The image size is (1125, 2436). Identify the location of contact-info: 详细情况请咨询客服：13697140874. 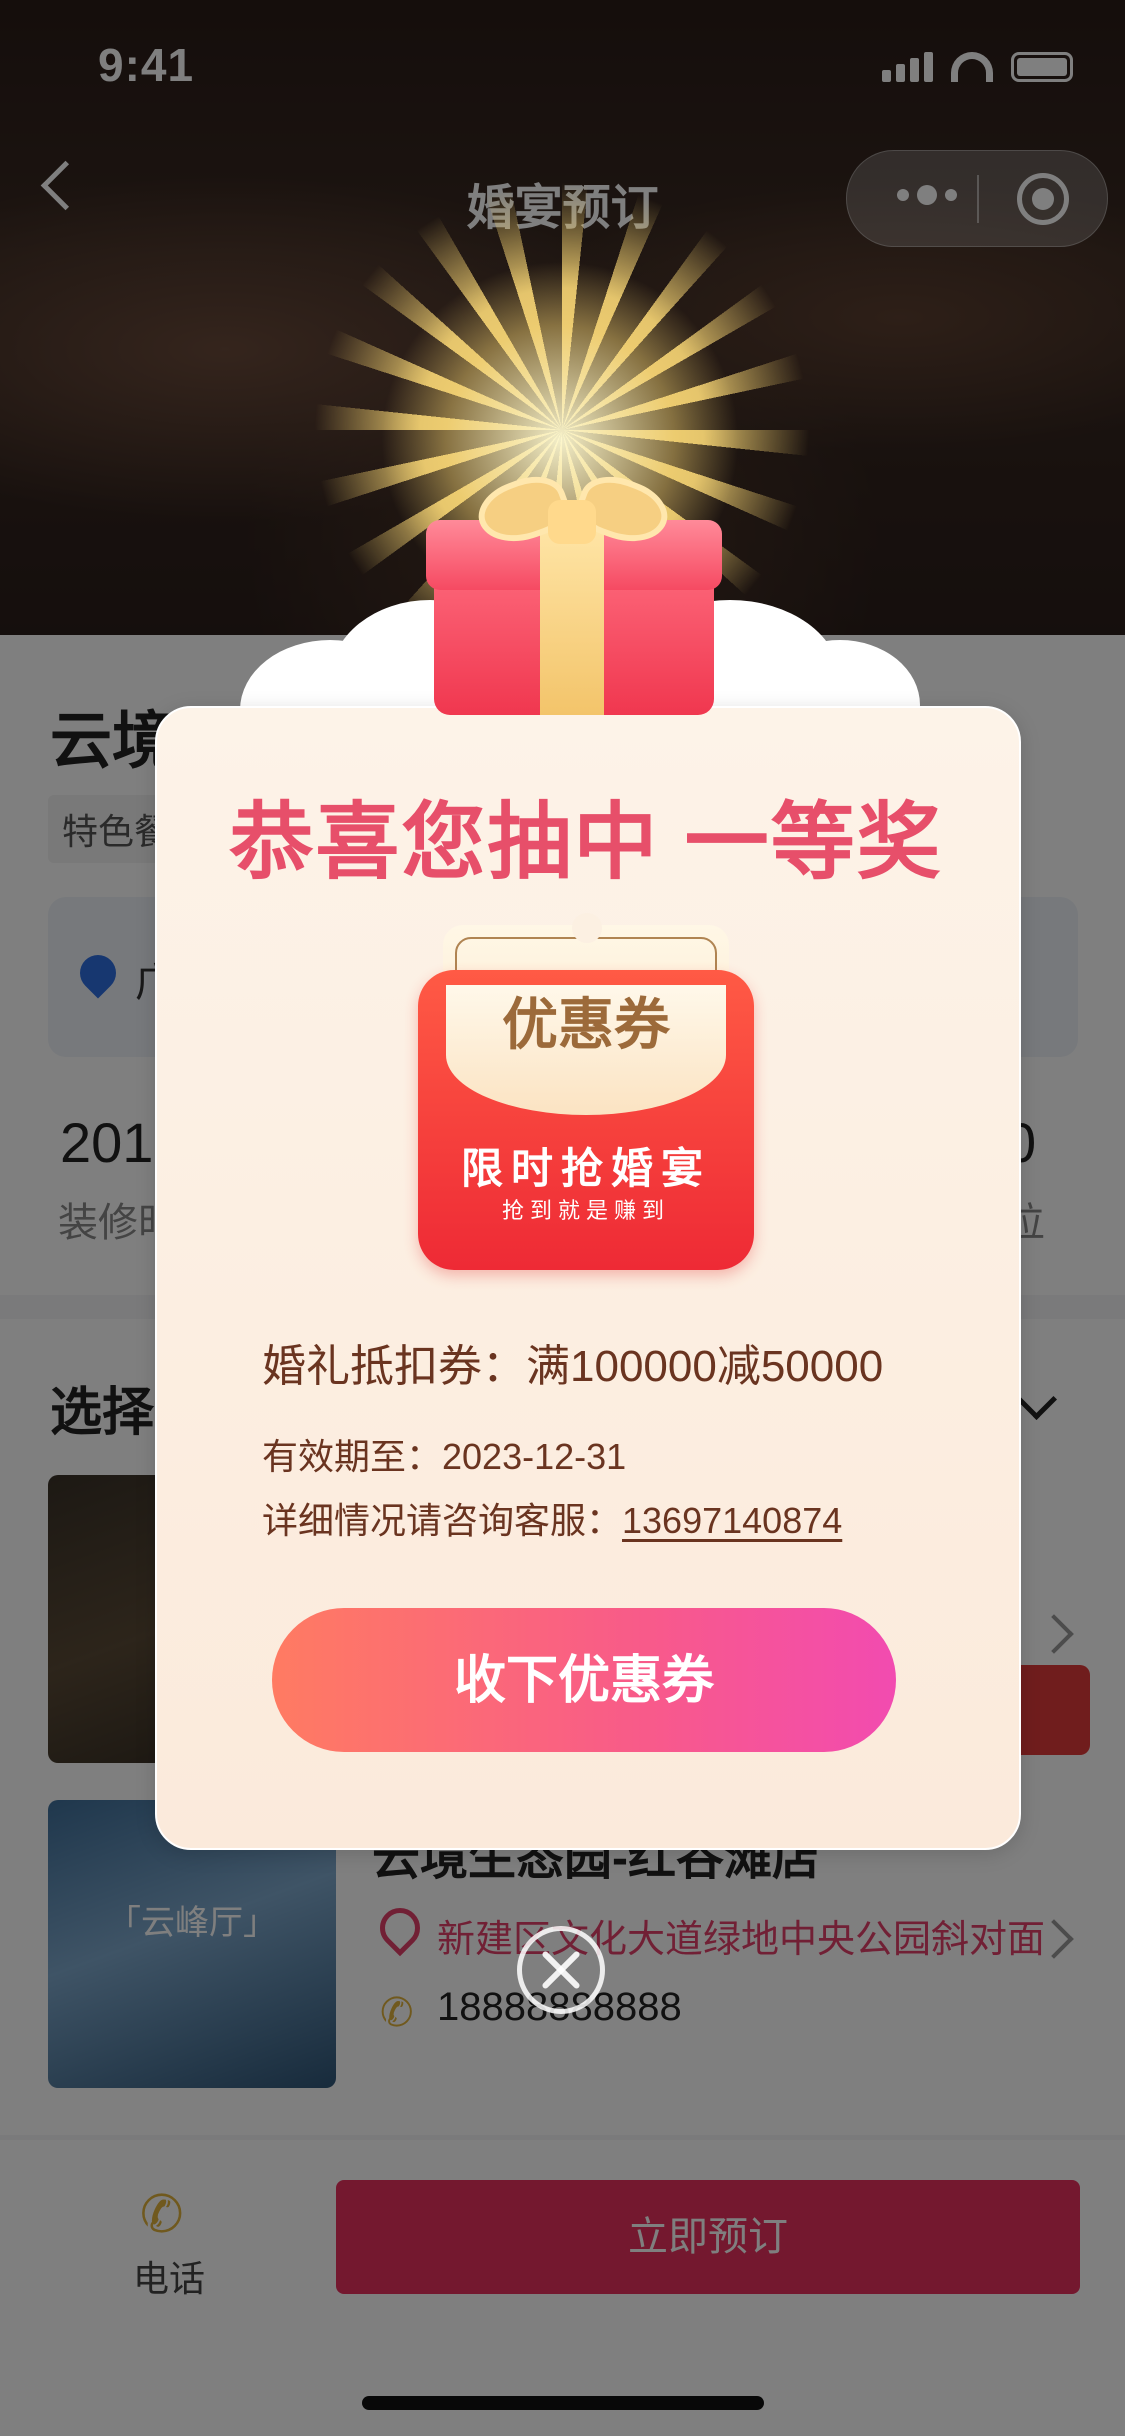
(552, 1518).